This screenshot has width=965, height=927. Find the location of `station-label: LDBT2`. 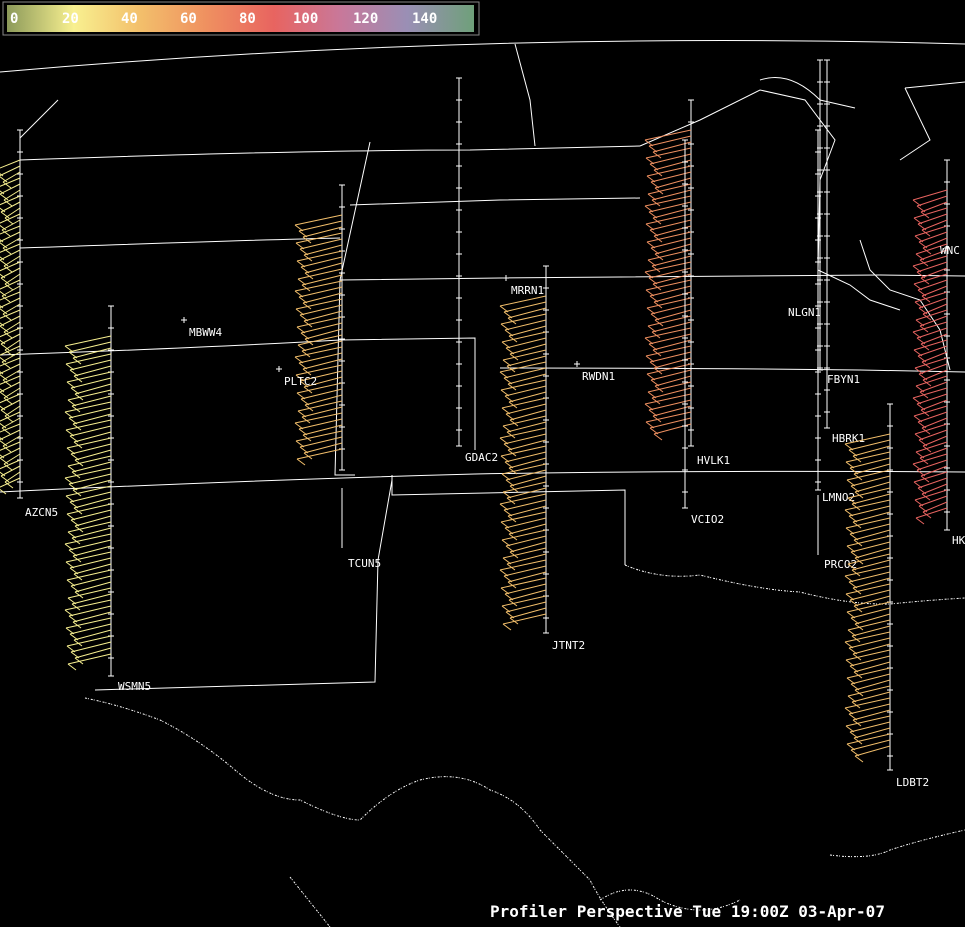

station-label: LDBT2 is located at coordinates (912, 782).